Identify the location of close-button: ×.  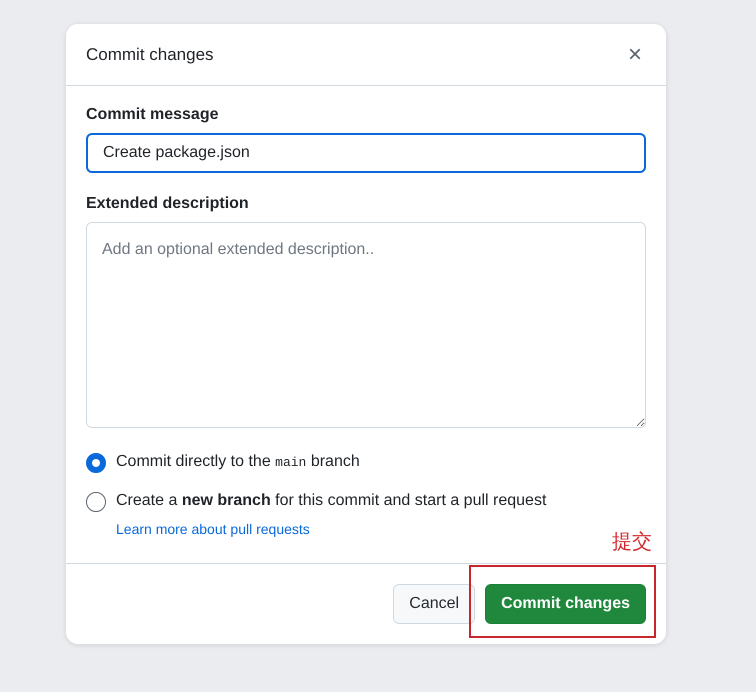
(635, 54).